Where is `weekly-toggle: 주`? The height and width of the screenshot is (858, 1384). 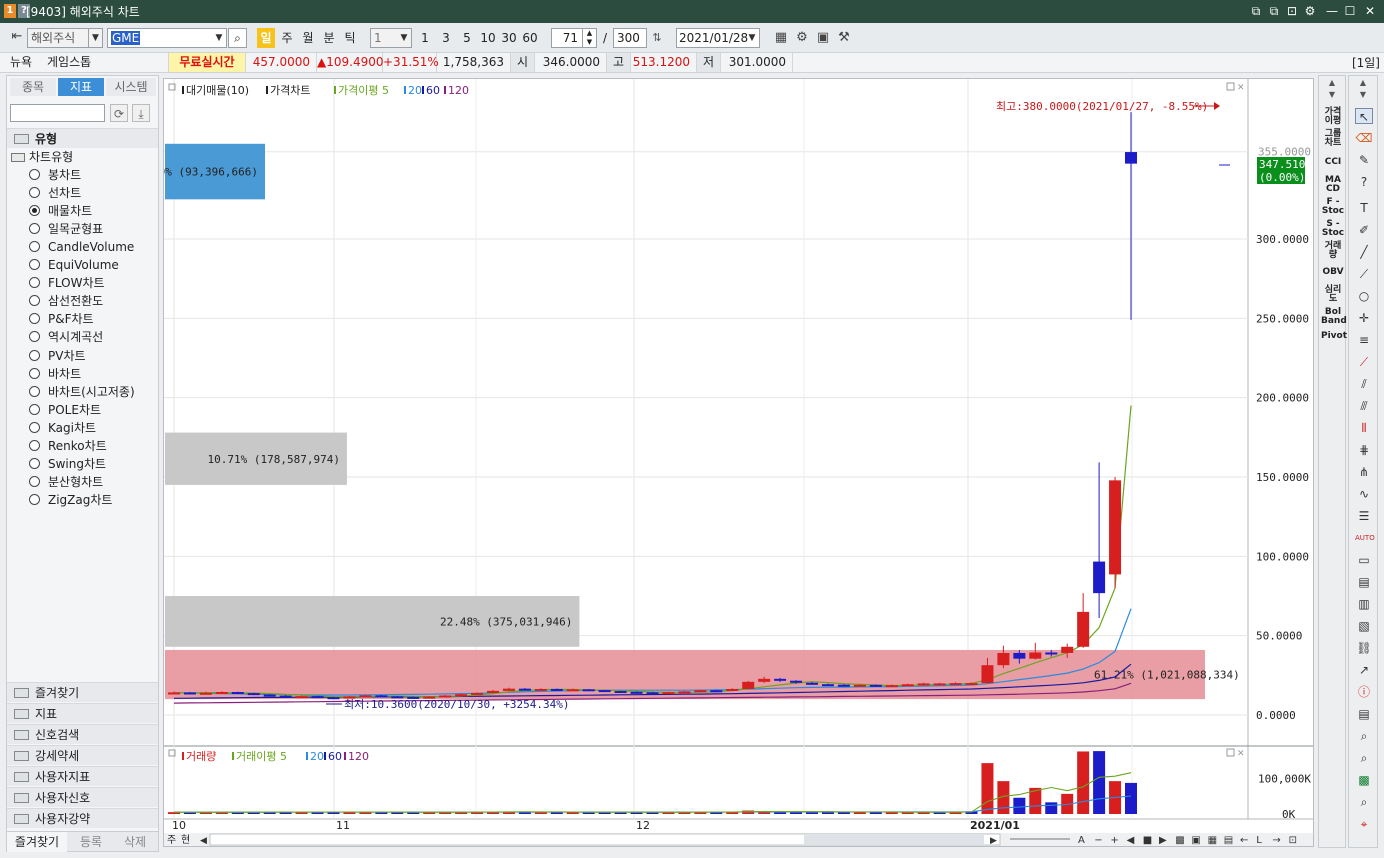
weekly-toggle: 주 is located at coordinates (171, 840).